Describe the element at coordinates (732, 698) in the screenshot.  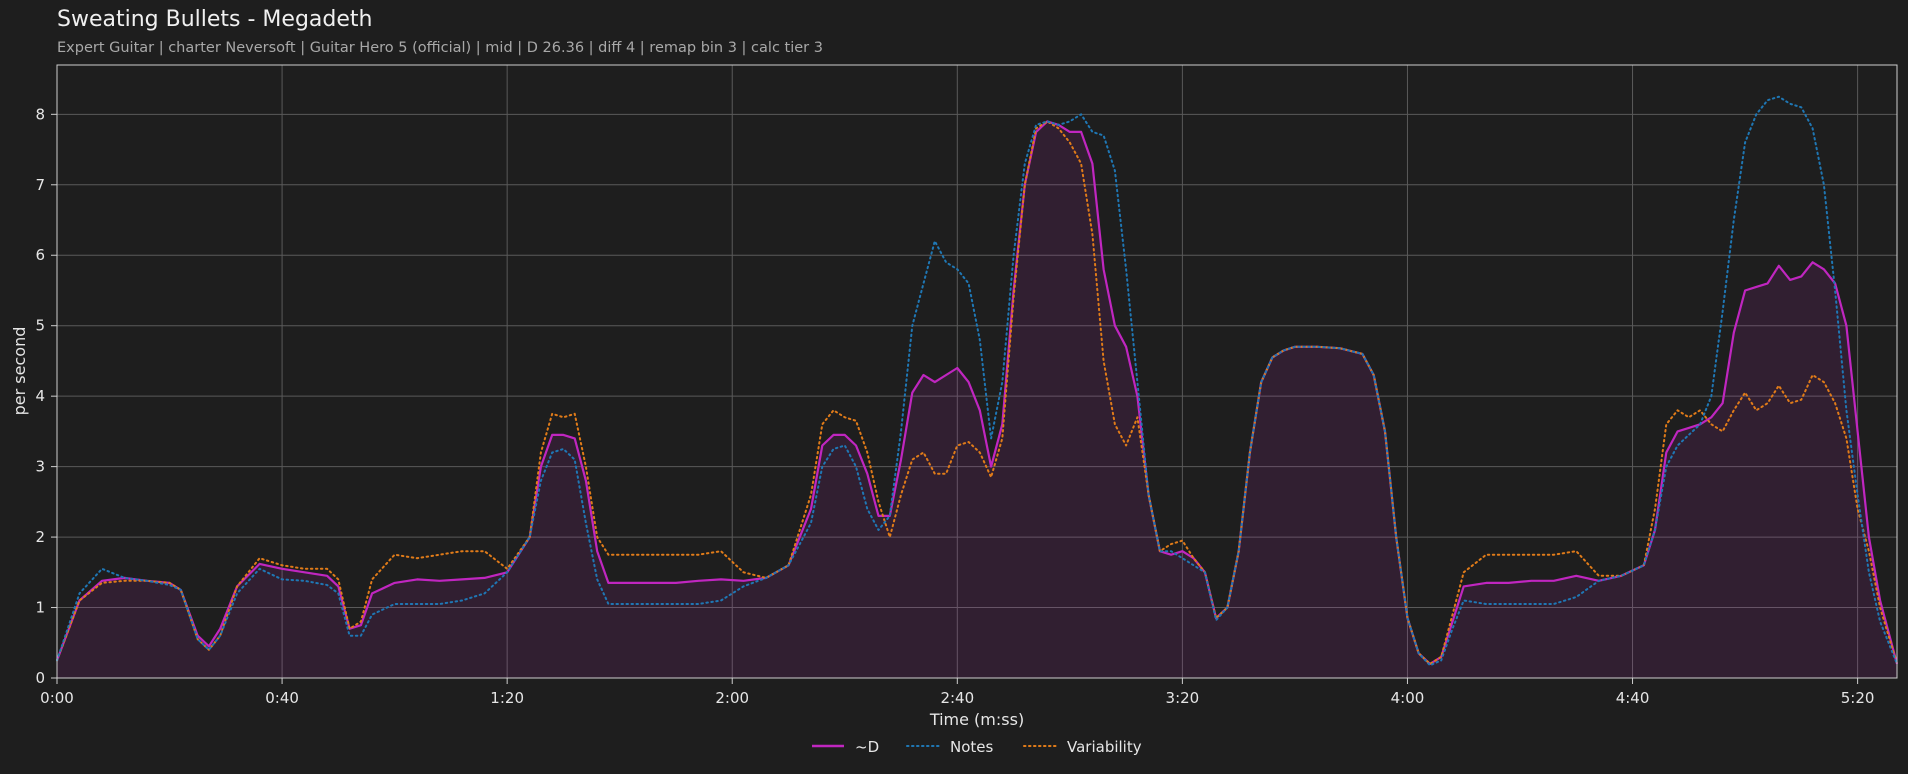
I see `x-tick-label: 2:00` at that location.